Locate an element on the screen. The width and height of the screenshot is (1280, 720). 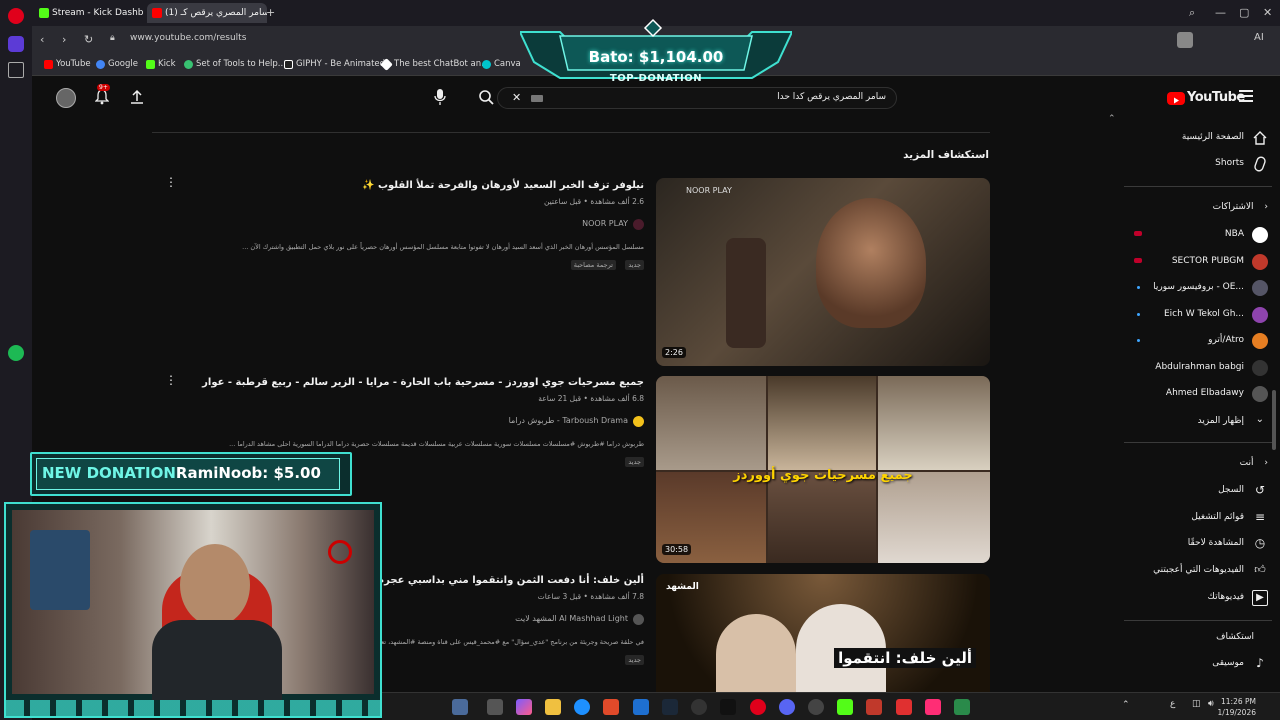
search-icon is located at coordinates (486, 99).